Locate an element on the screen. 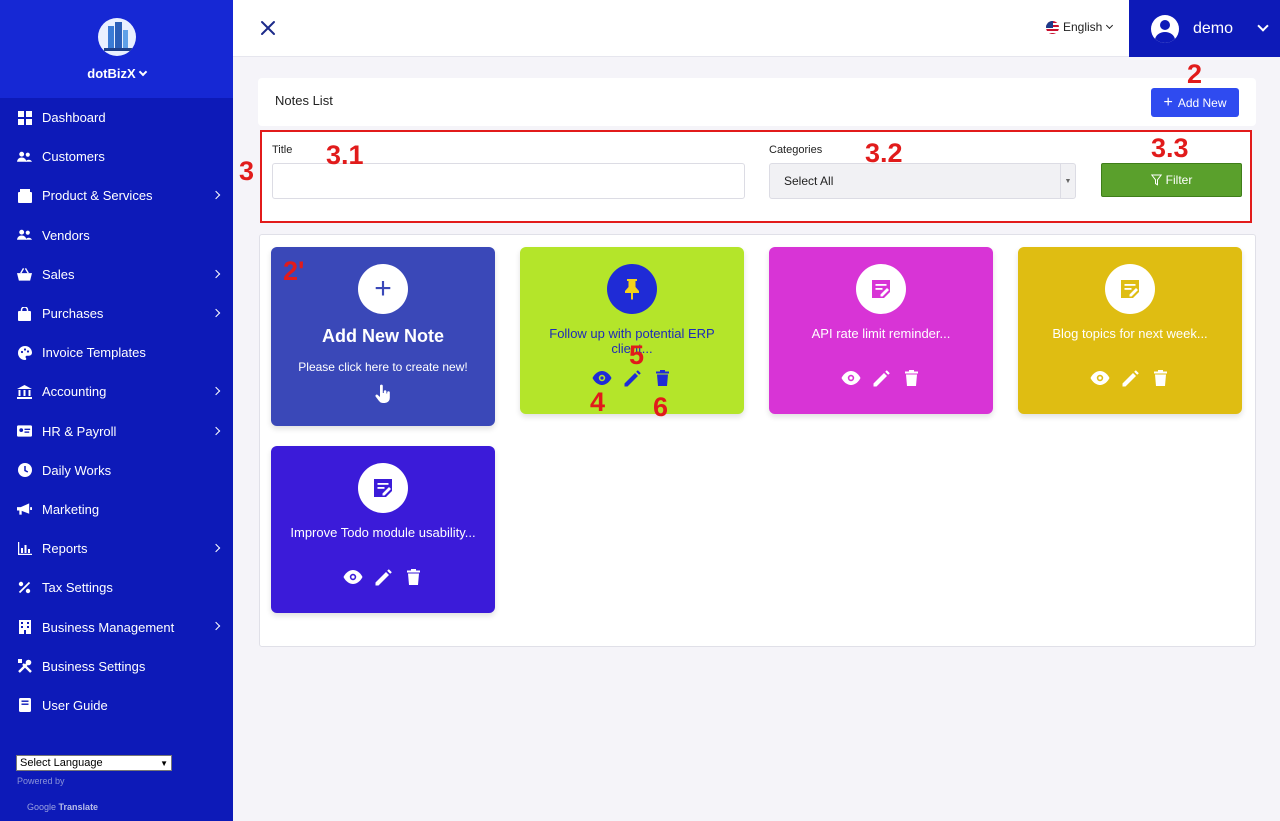 This screenshot has width=1280, height=821. language-select: Select Language ▼ is located at coordinates (94, 763).